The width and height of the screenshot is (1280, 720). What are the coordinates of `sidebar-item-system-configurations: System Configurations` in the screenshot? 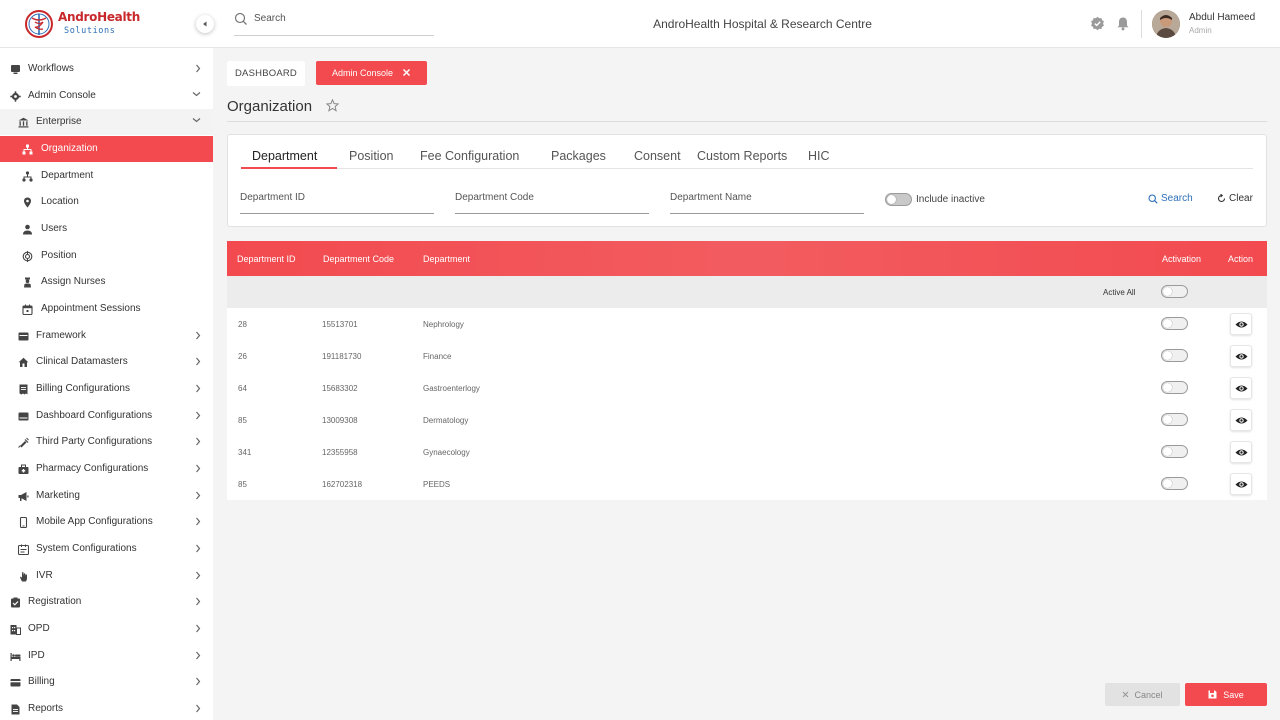 It's located at (106, 549).